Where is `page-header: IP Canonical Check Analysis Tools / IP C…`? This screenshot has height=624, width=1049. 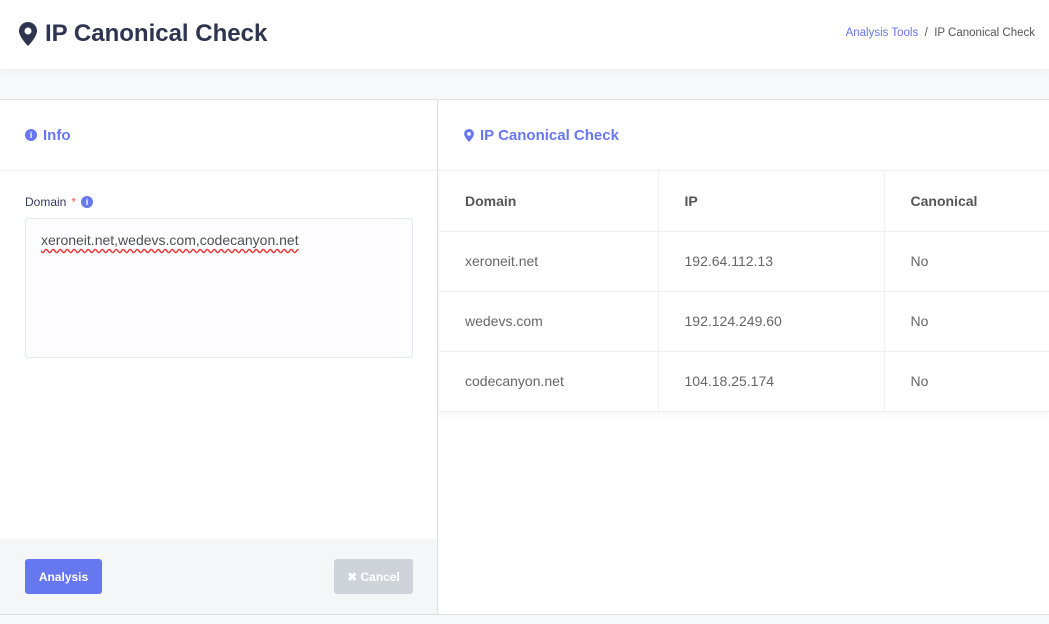 page-header: IP Canonical Check Analysis Tools / IP C… is located at coordinates (524, 34).